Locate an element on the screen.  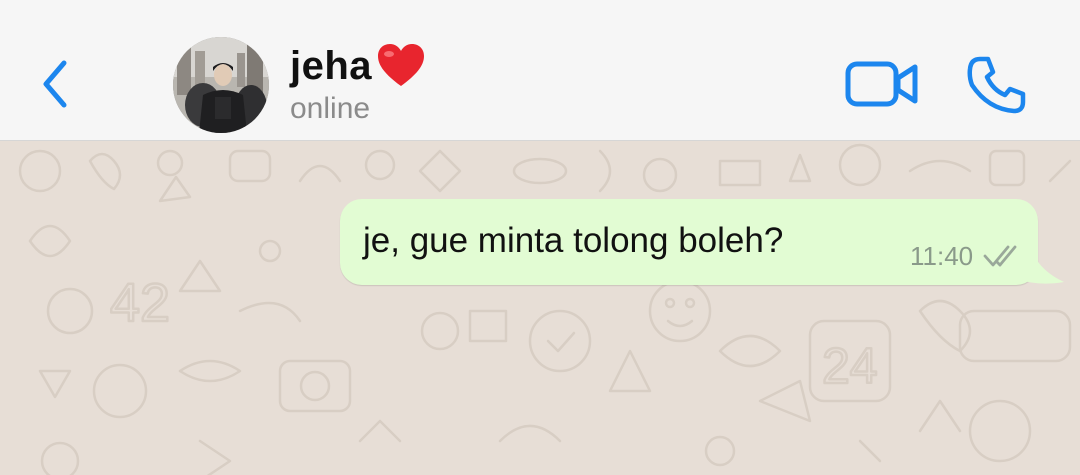
back-button is located at coordinates (55, 84).